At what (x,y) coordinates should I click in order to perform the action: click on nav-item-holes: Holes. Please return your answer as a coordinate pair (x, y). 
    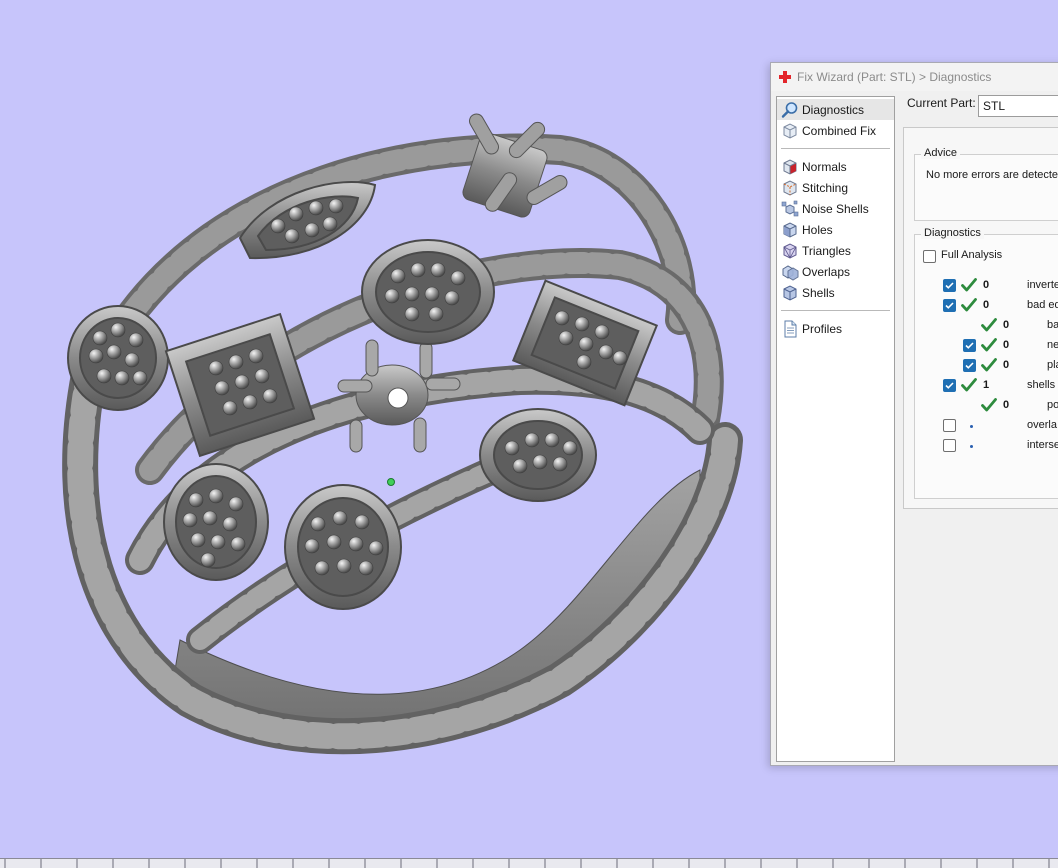
    Looking at the image, I should click on (835, 229).